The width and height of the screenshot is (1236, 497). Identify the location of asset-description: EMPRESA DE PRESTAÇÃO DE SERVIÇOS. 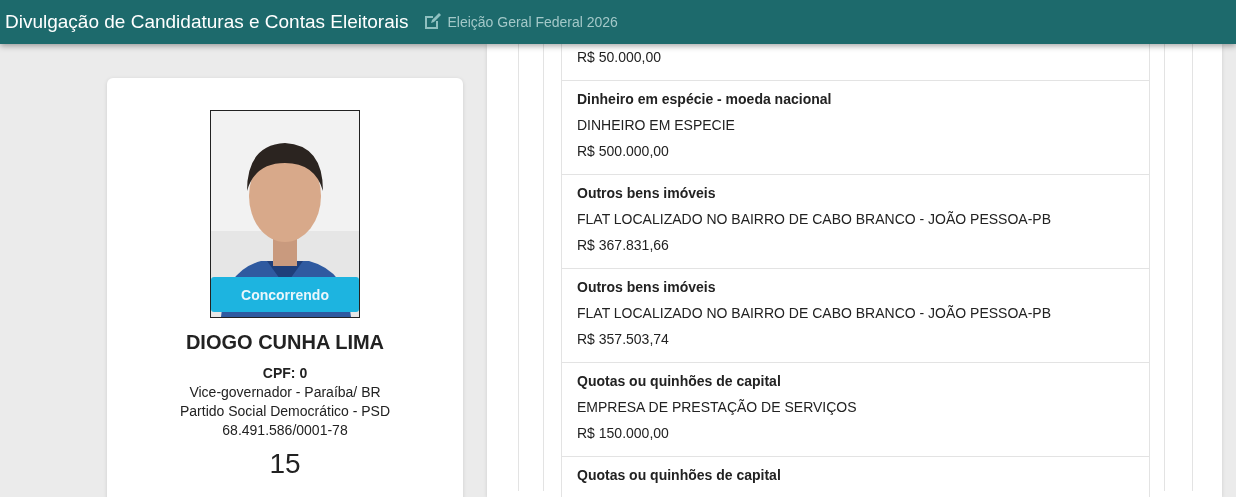
(717, 407).